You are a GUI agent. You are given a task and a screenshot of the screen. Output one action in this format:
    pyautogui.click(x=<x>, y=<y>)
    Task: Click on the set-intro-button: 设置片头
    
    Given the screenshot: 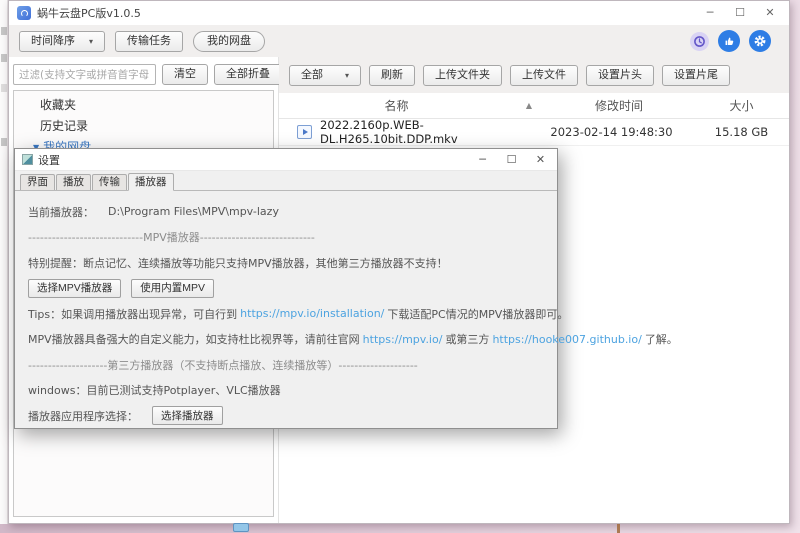 What is the action you would take?
    pyautogui.click(x=620, y=75)
    